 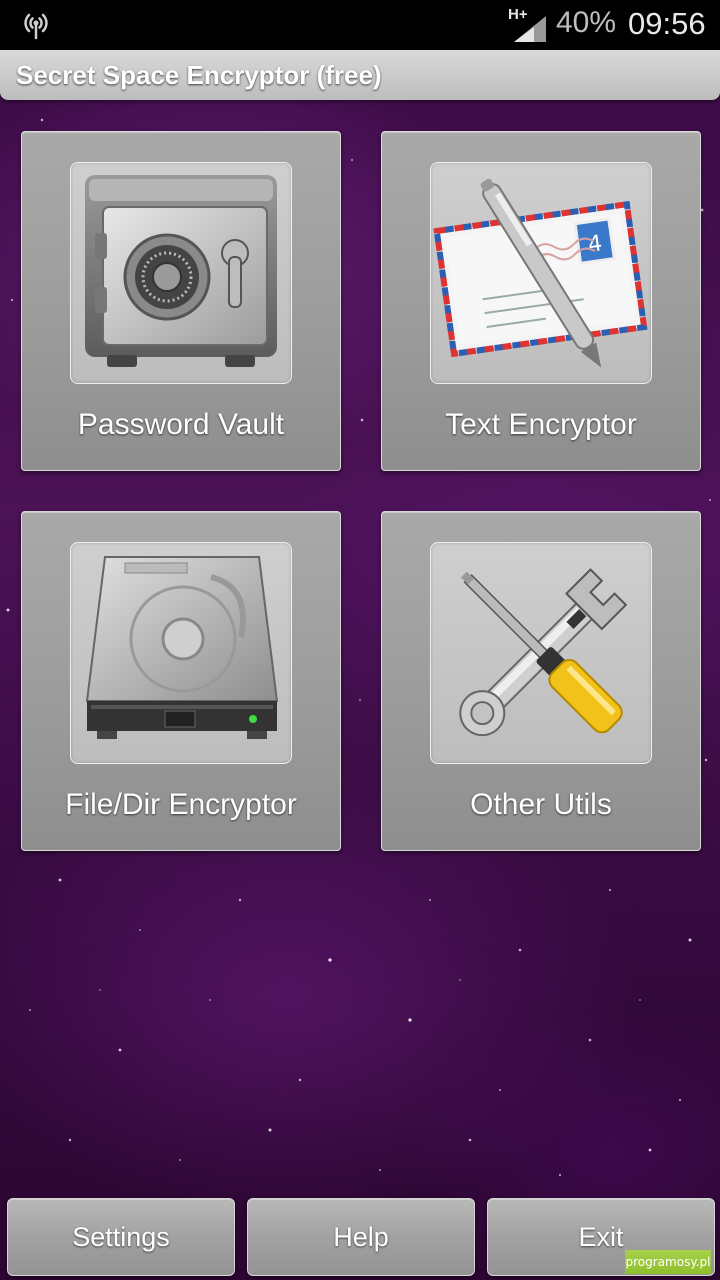 I want to click on signal-bars-icon, so click(x=530, y=29).